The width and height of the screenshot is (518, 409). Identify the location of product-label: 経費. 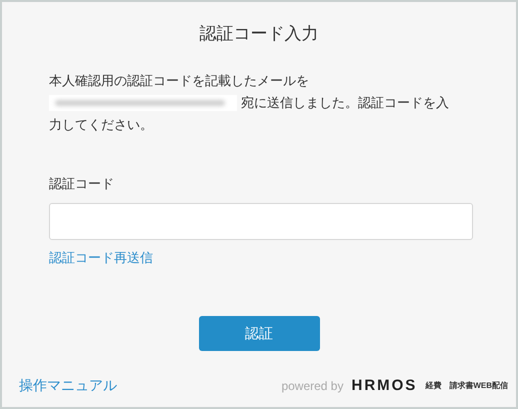
(433, 386).